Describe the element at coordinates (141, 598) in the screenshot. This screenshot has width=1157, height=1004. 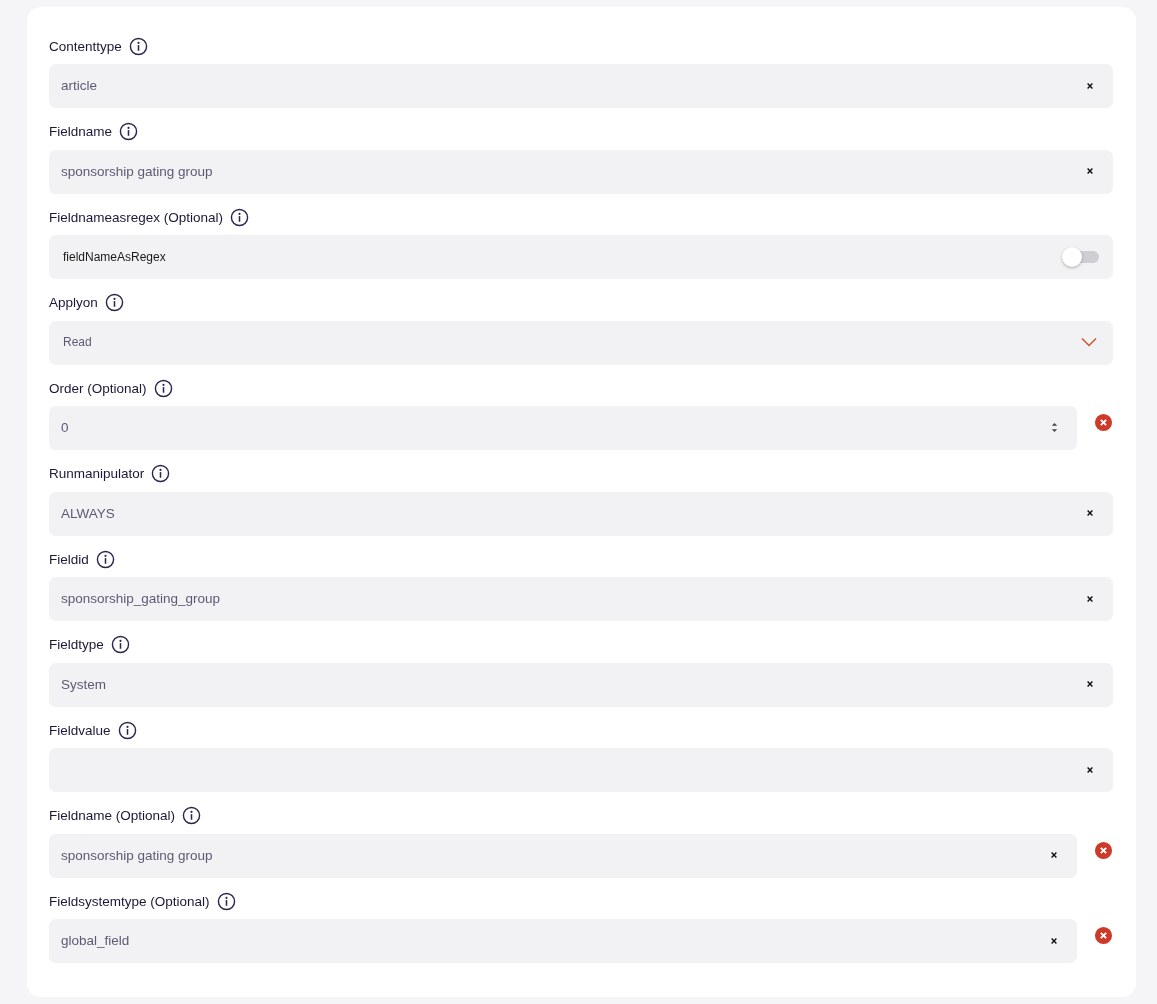
I see `field-value: sponsorship_gating_group` at that location.